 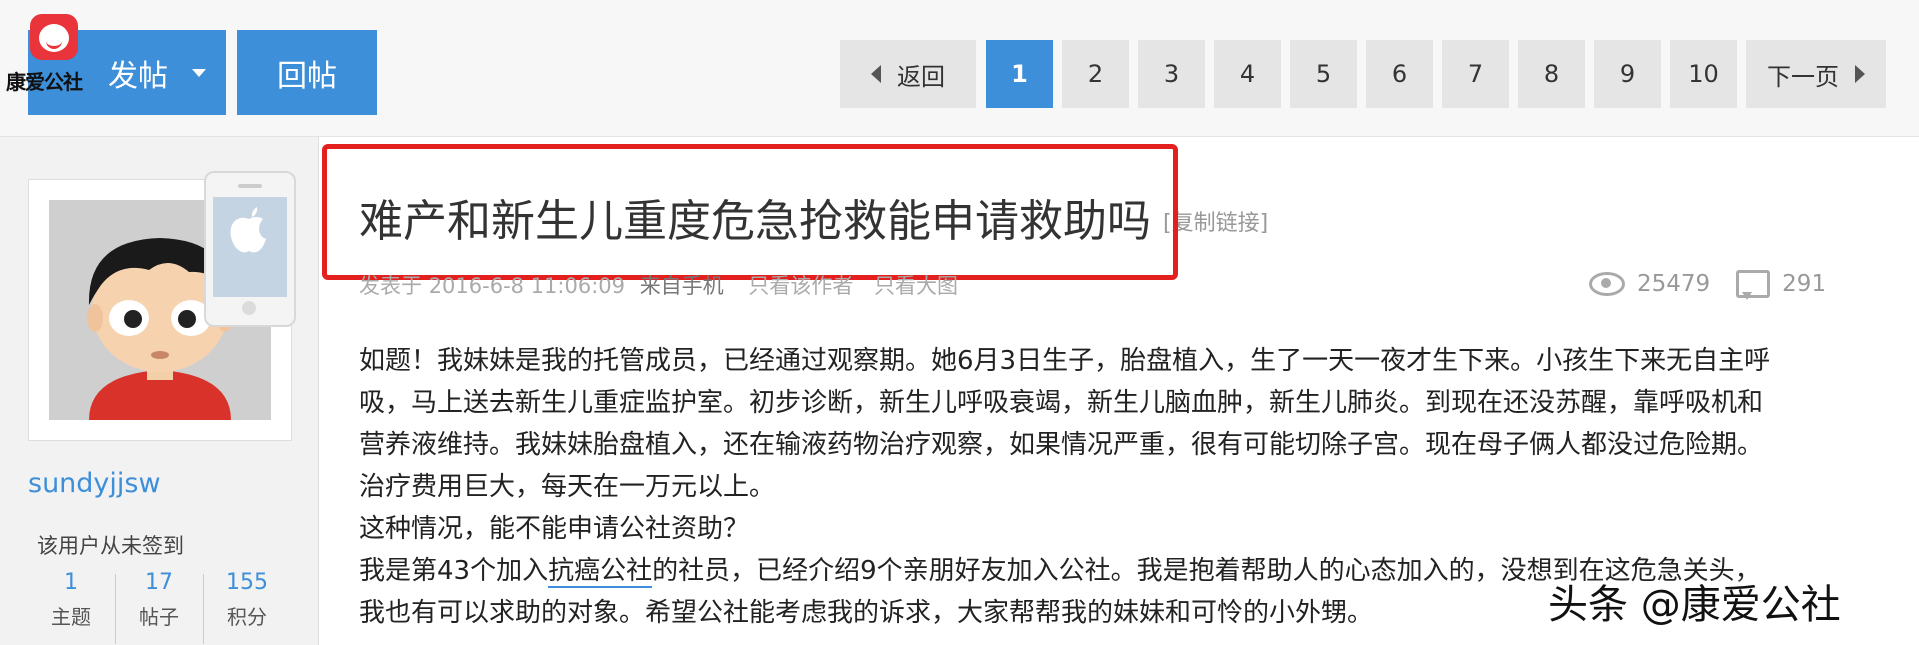 I want to click on stat-threads-label: 主题, so click(x=71, y=617).